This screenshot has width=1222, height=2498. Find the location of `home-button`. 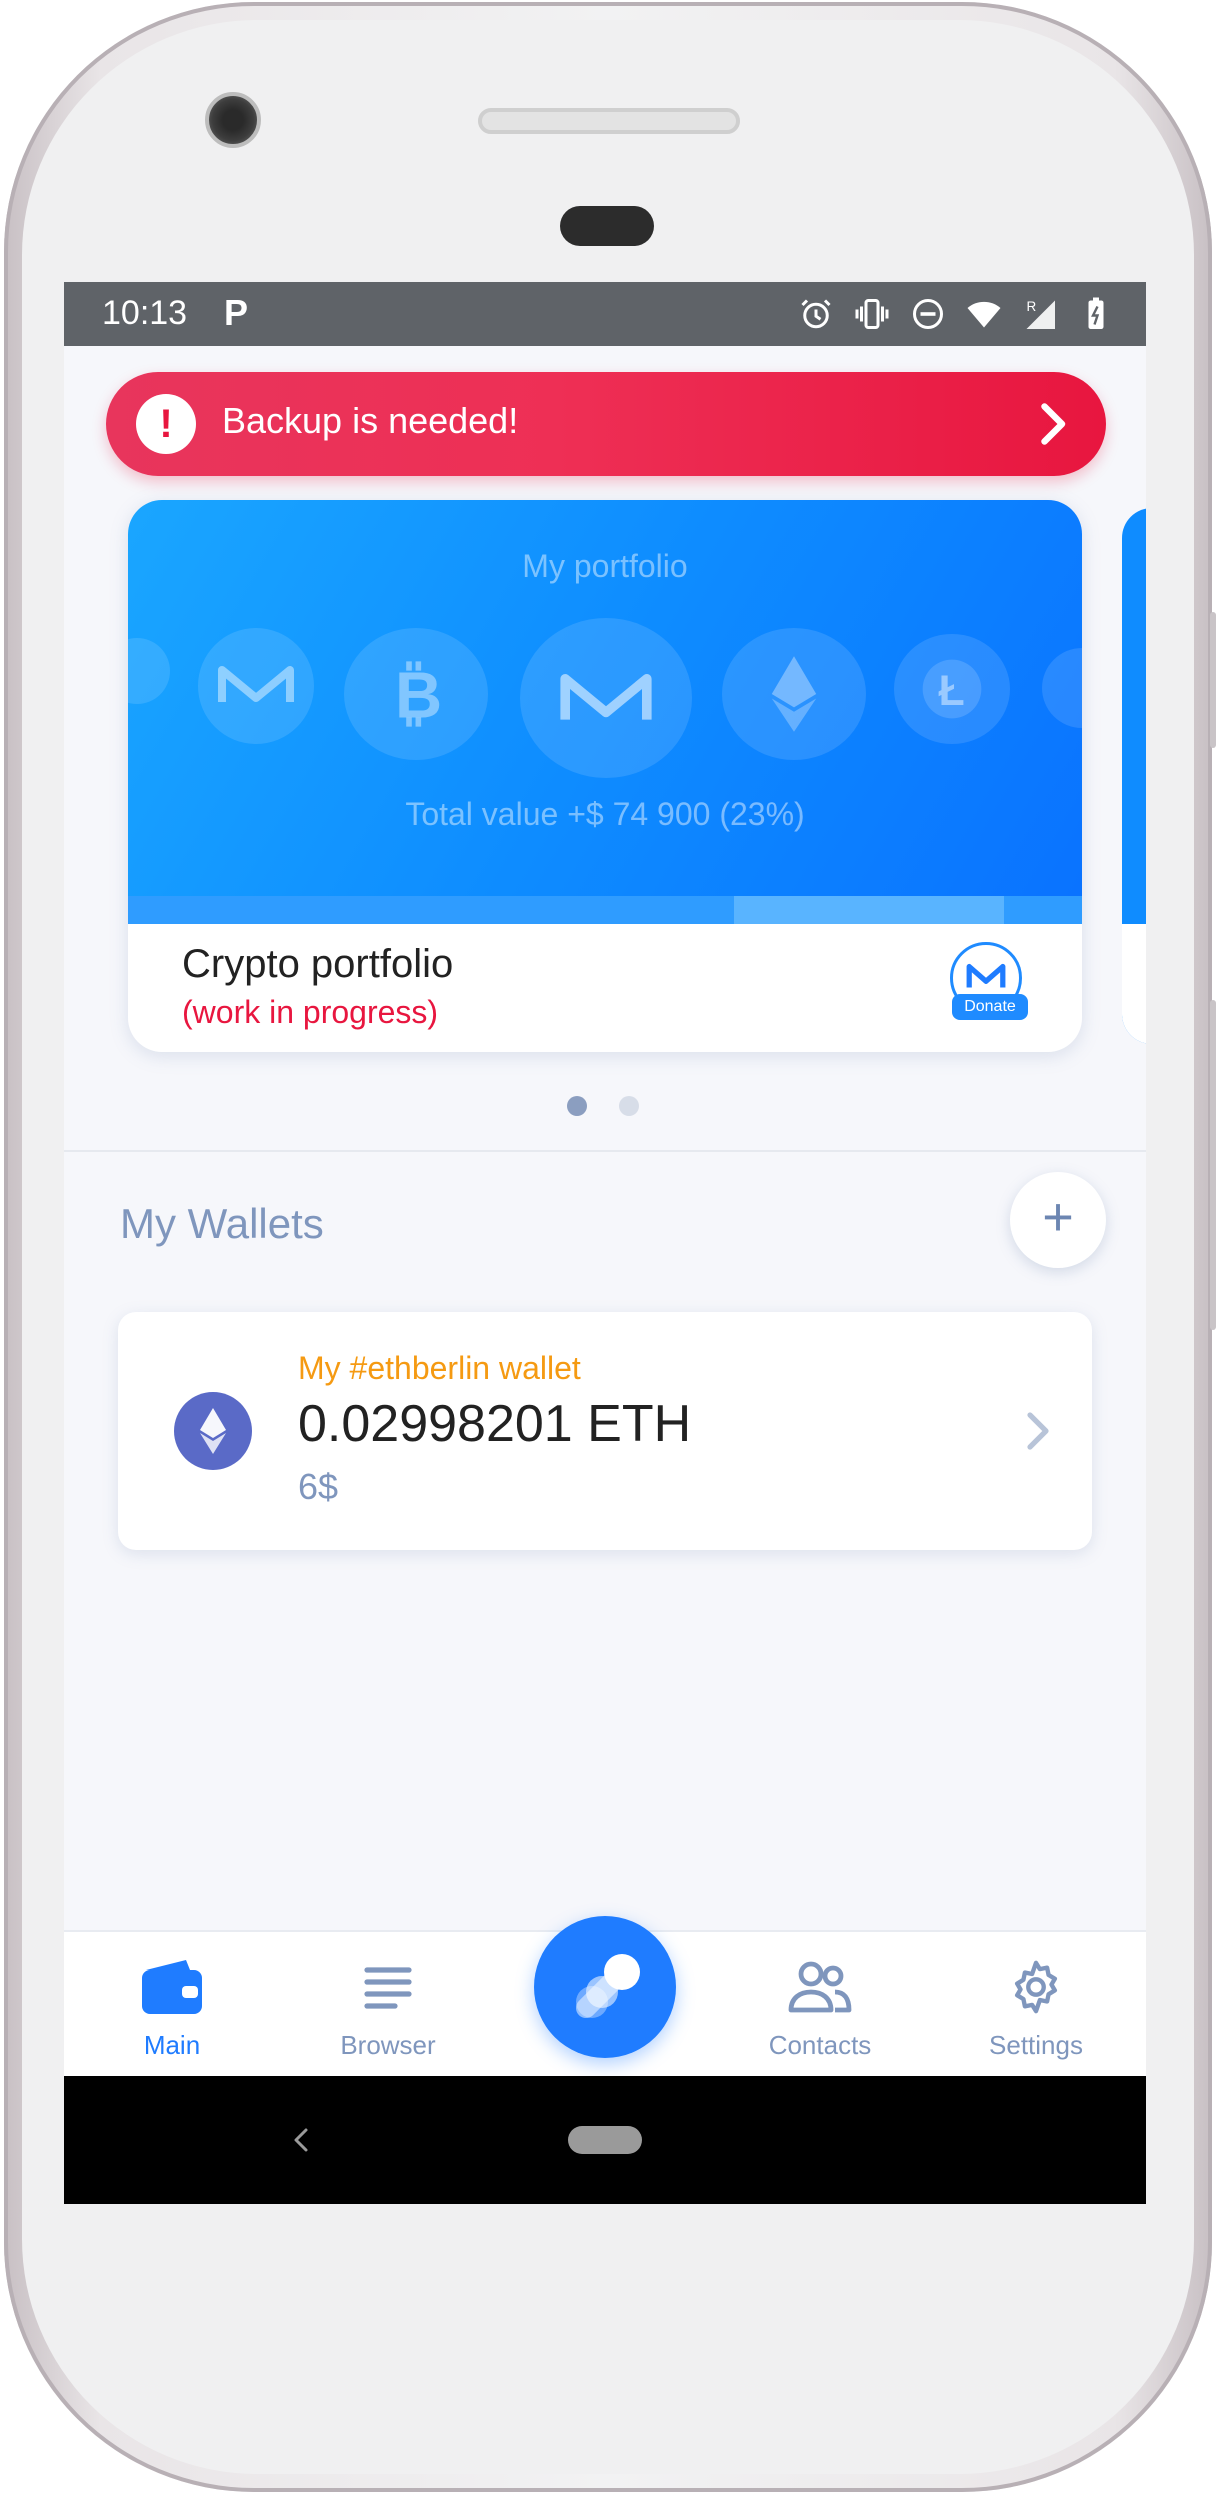

home-button is located at coordinates (605, 2140).